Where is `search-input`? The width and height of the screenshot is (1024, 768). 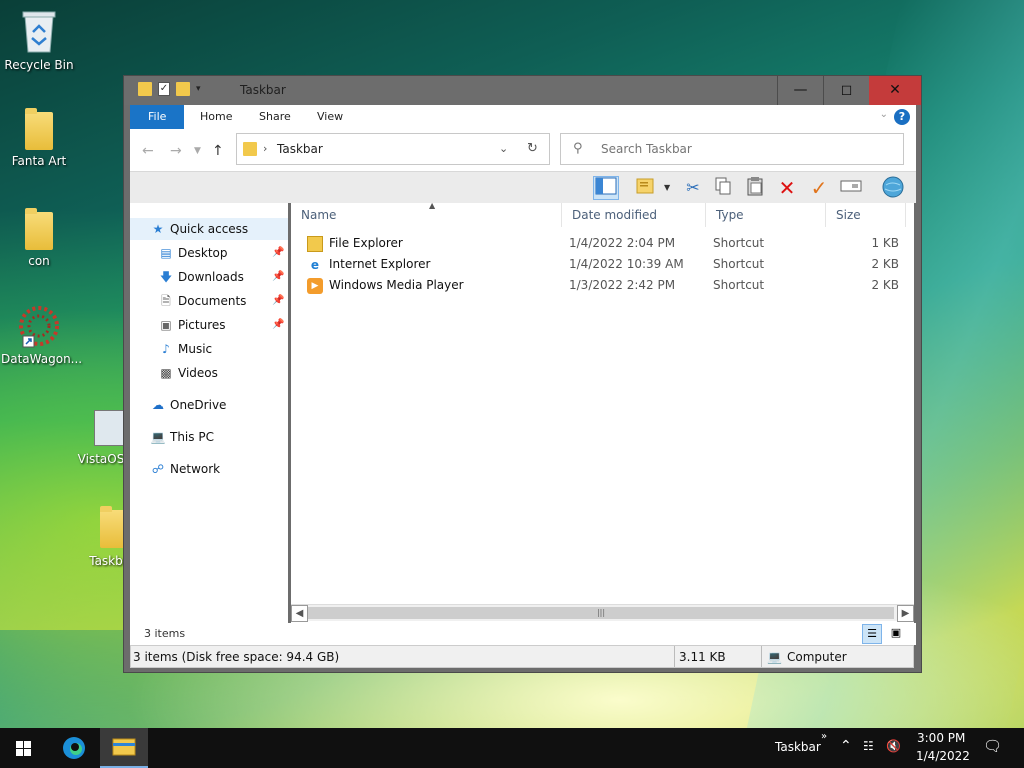 search-input is located at coordinates (746, 149).